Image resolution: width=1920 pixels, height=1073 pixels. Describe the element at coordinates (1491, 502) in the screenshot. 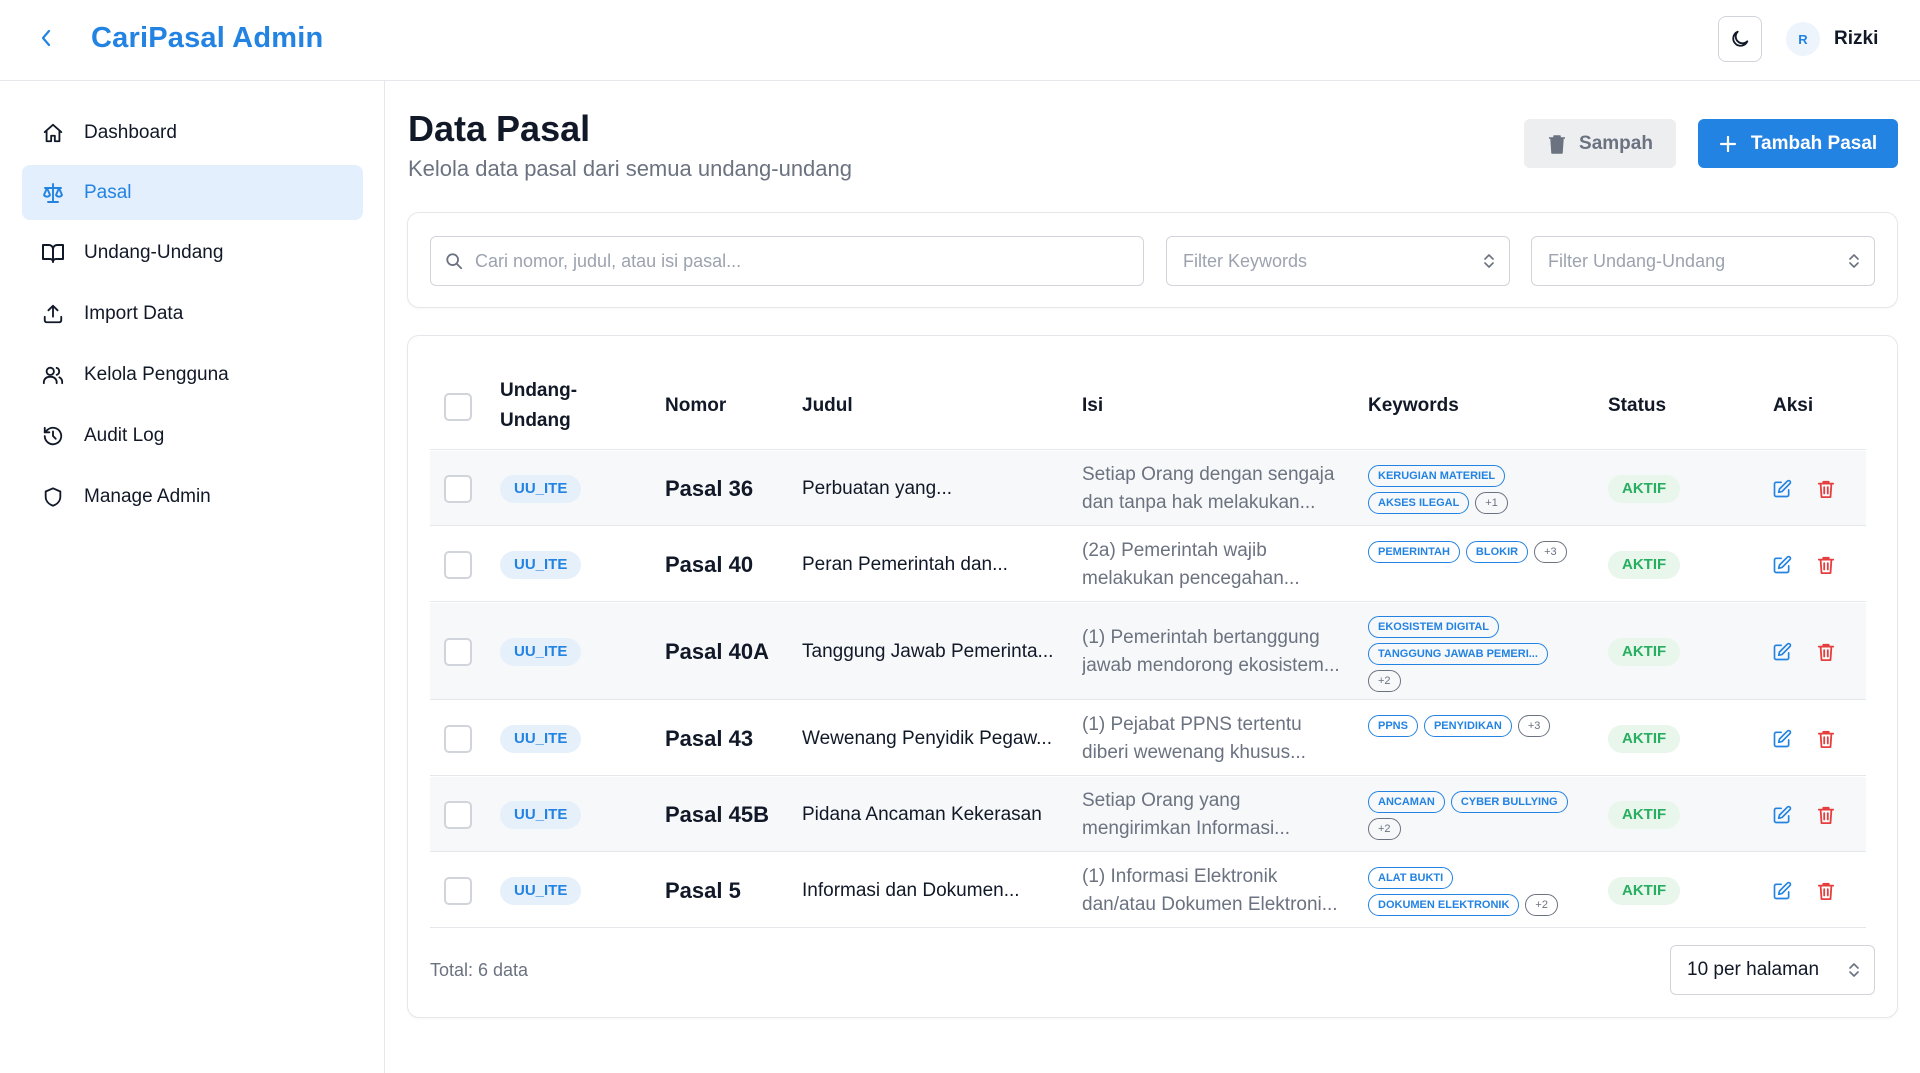

I see `keyword-more-tag: +1` at that location.